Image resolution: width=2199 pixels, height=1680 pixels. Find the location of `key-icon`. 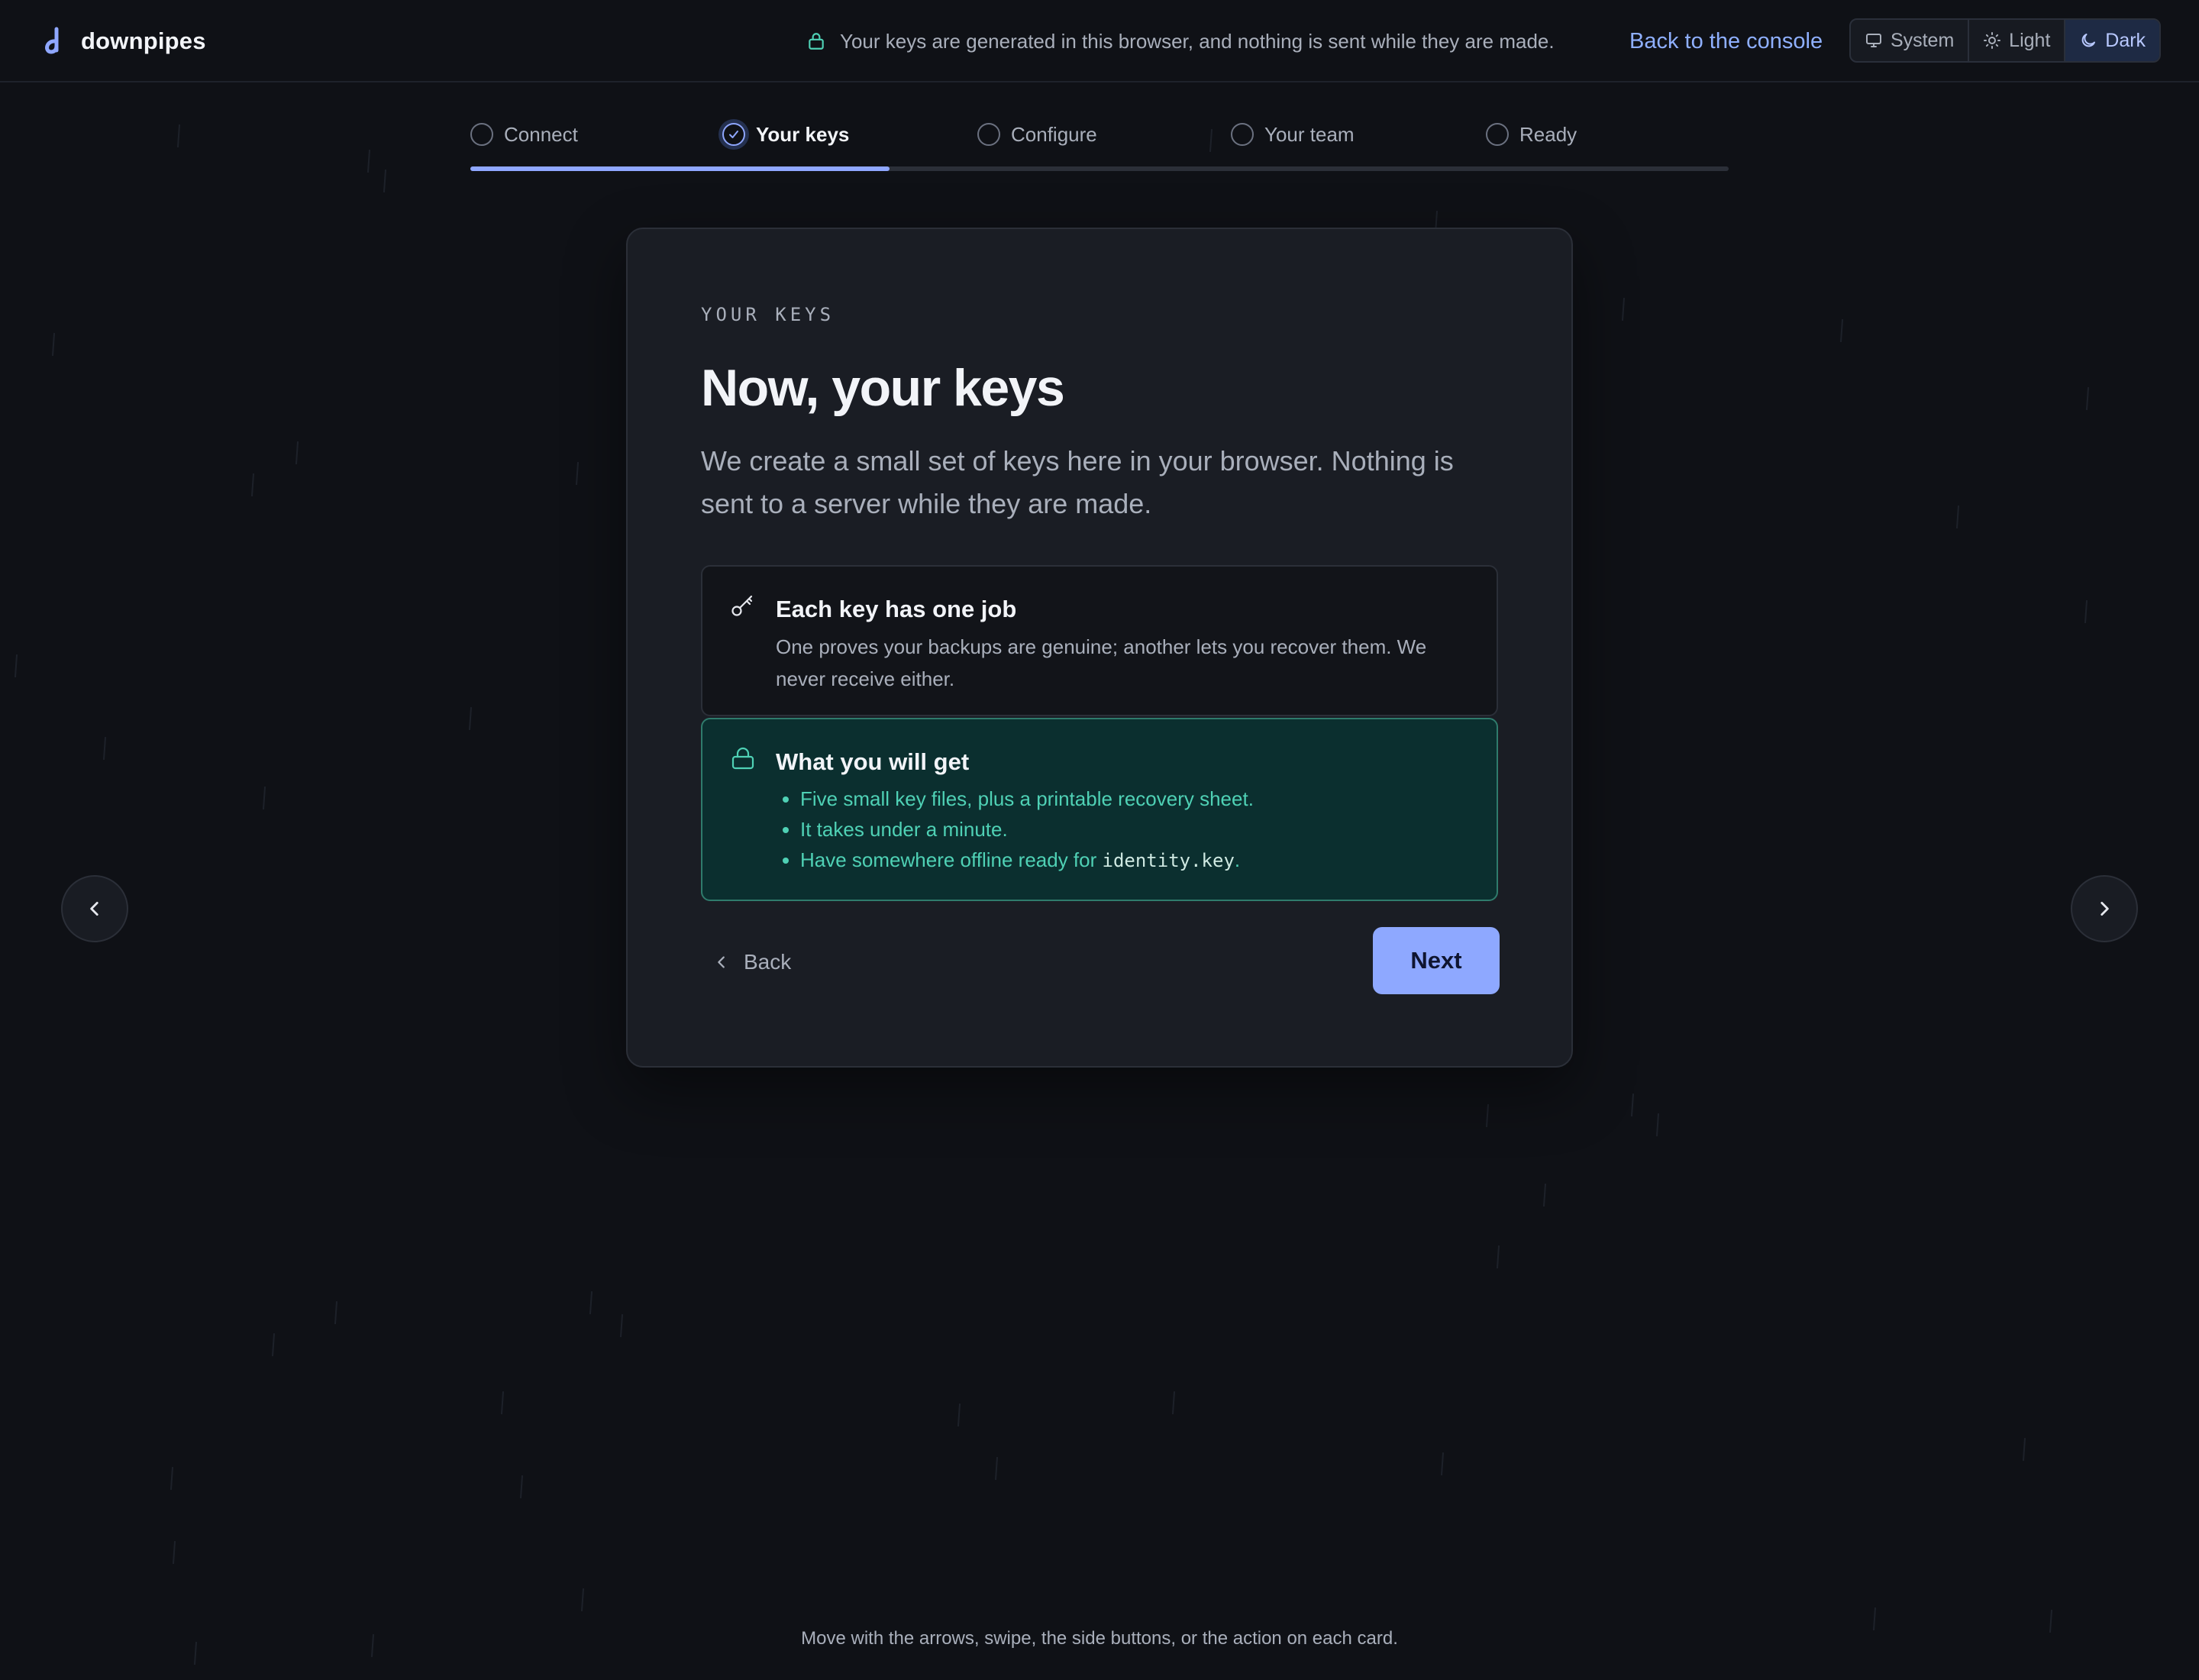

key-icon is located at coordinates (742, 605).